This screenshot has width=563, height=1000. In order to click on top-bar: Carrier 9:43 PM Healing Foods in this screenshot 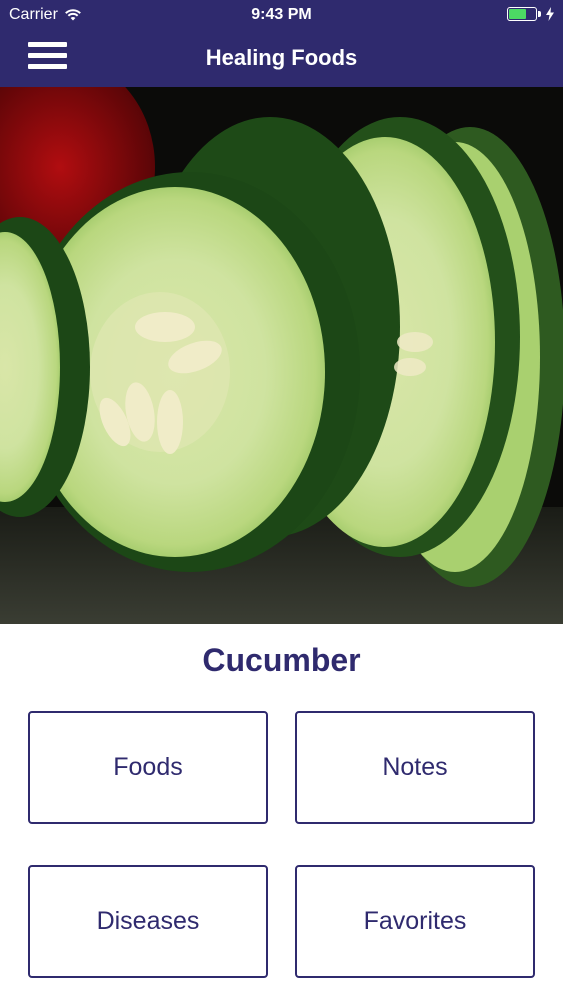, I will do `click(281, 43)`.